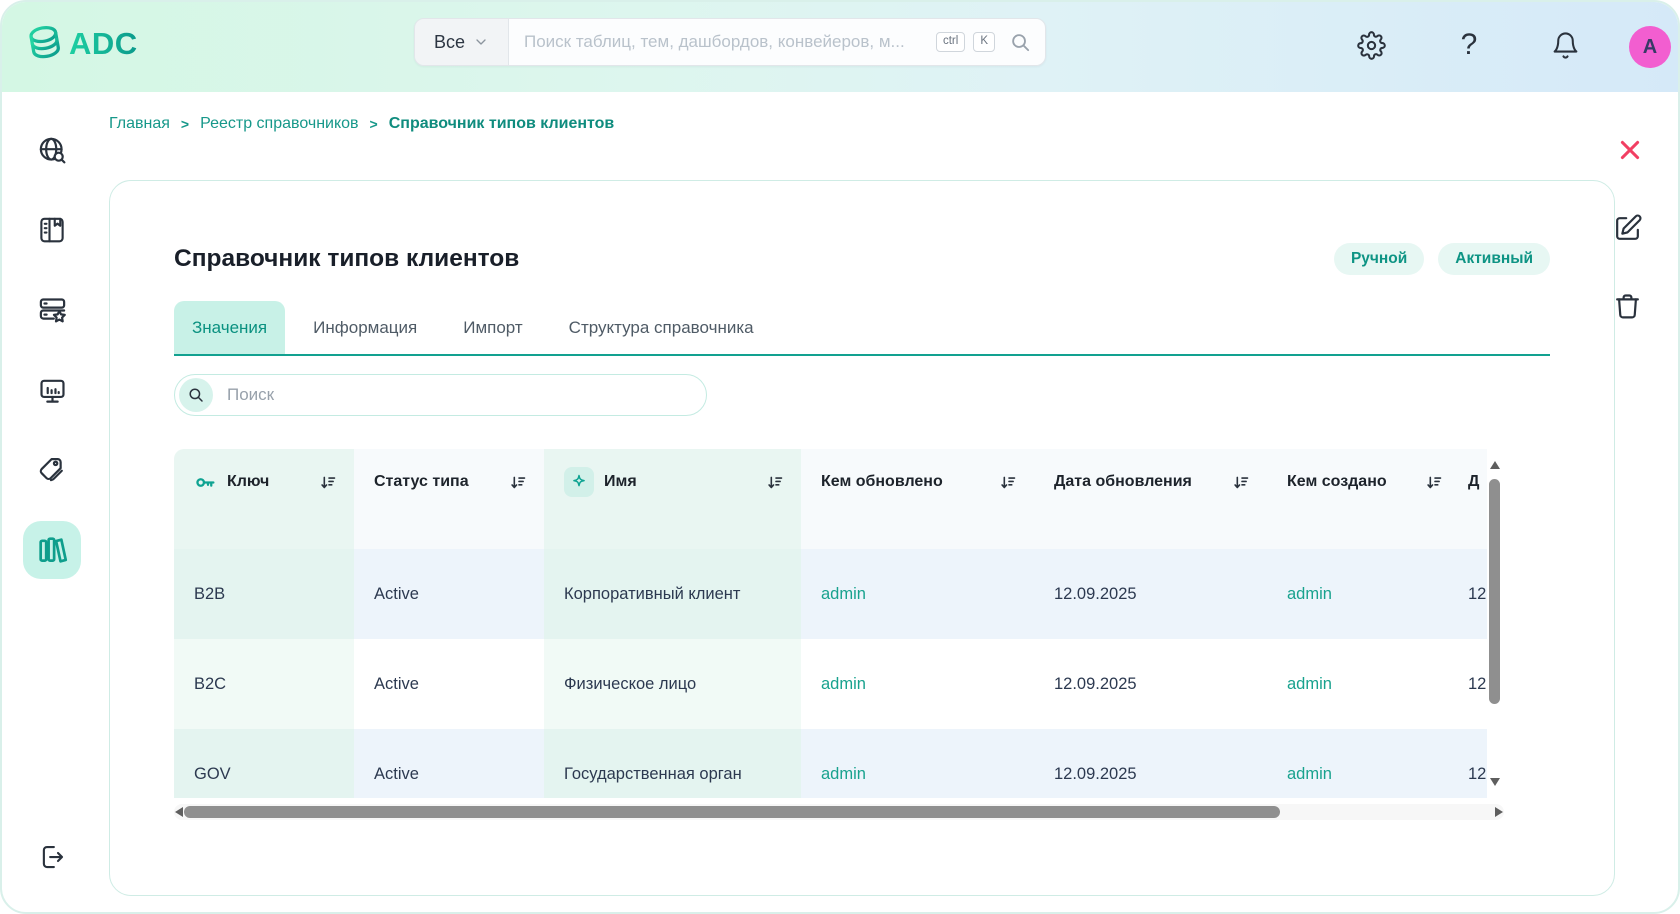 The image size is (1680, 914). What do you see at coordinates (672, 499) in the screenshot?
I see `column-header-name: Имя` at bounding box center [672, 499].